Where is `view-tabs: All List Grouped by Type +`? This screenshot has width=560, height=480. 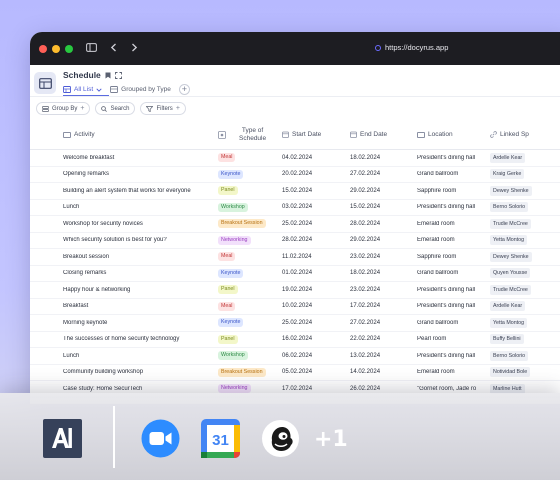 view-tabs: All List Grouped by Type + is located at coordinates (126, 89).